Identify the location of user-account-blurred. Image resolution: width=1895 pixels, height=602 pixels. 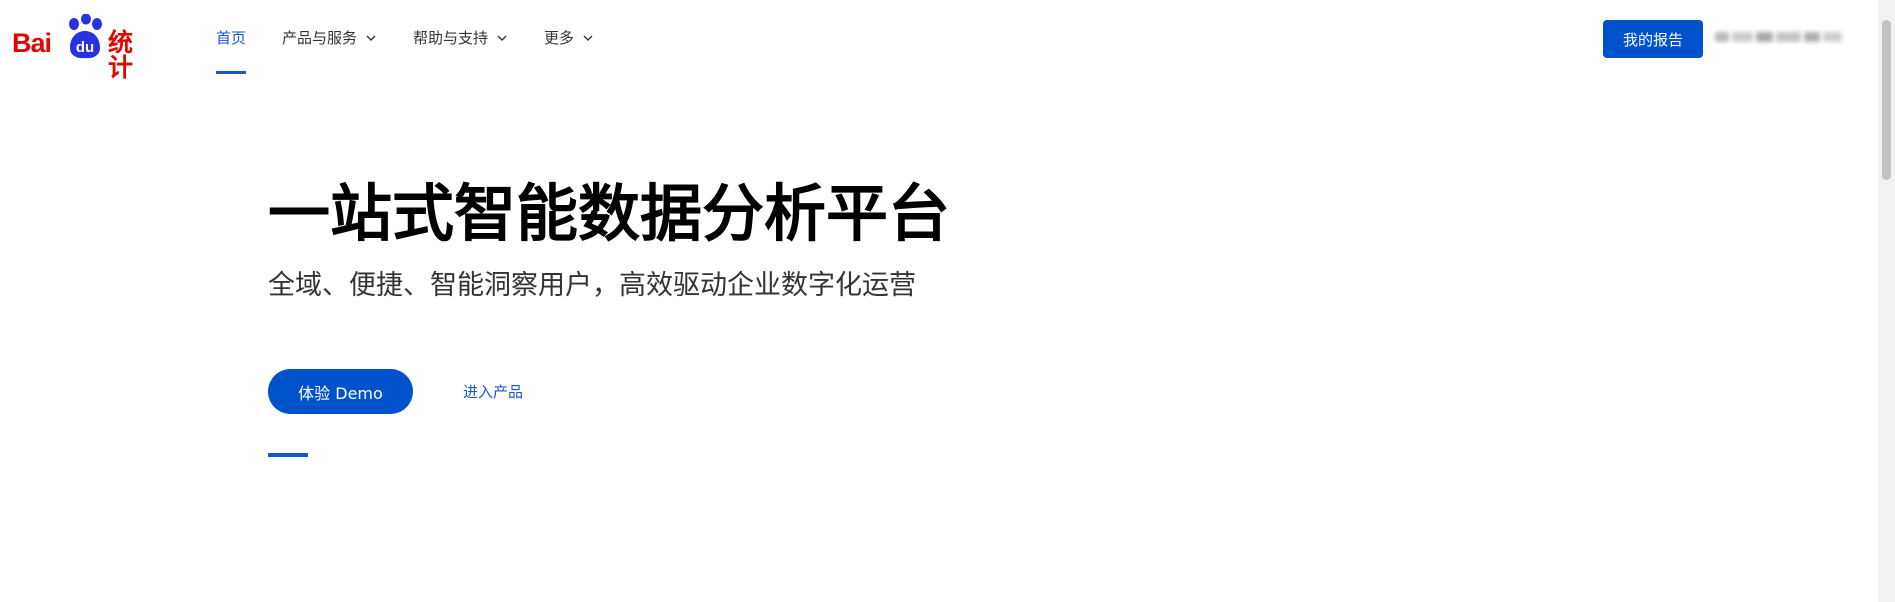
(1780, 37).